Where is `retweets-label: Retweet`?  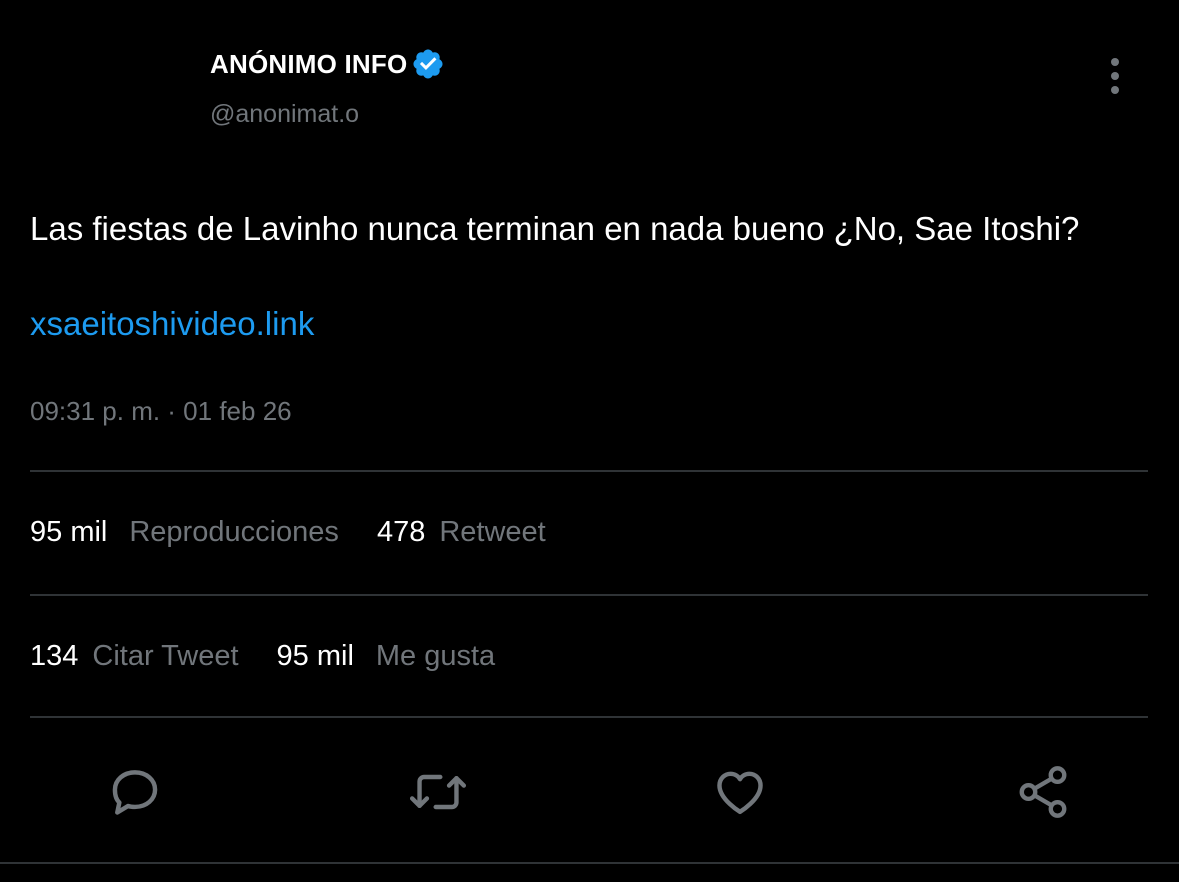
retweets-label: Retweet is located at coordinates (492, 532).